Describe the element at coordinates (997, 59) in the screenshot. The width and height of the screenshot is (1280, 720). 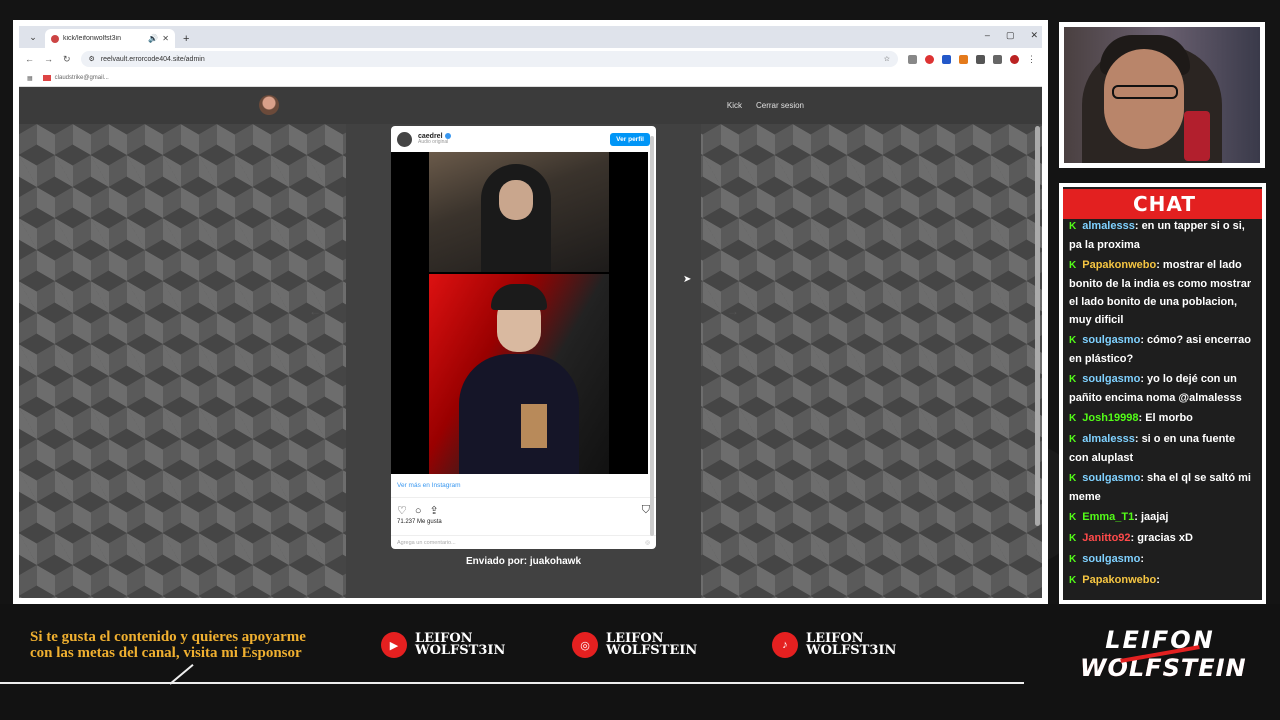
I see `media-icon` at that location.